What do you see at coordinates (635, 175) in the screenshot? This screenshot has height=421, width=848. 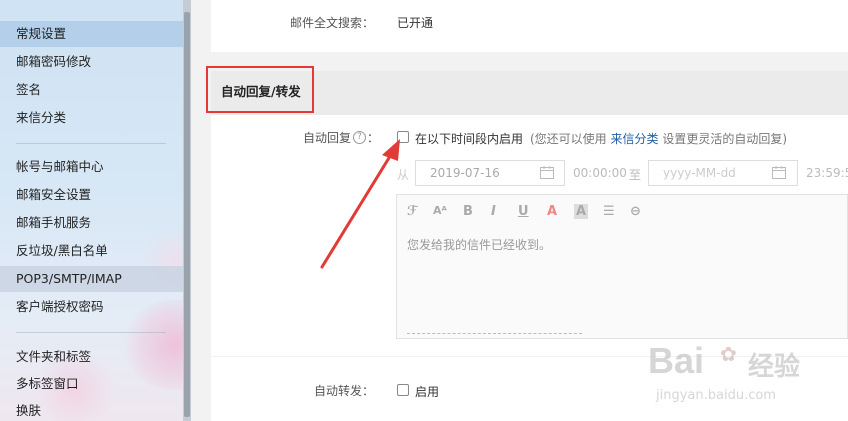 I see `to-label: 至` at bounding box center [635, 175].